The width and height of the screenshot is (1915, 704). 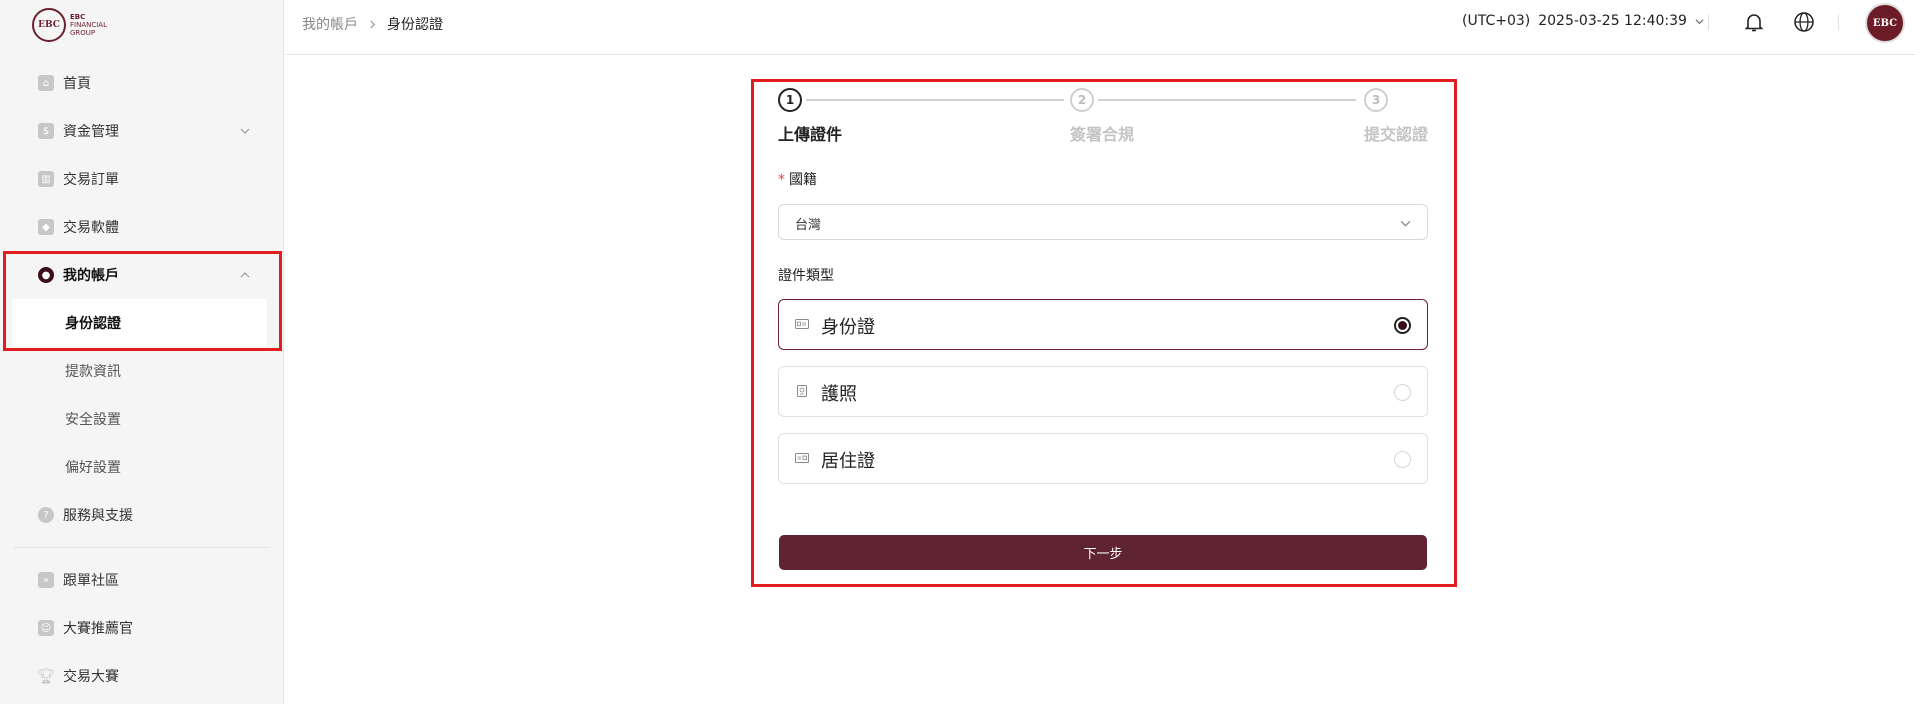 What do you see at coordinates (1496, 21) in the screenshot?
I see `timezone-label: (UTC+03)` at bounding box center [1496, 21].